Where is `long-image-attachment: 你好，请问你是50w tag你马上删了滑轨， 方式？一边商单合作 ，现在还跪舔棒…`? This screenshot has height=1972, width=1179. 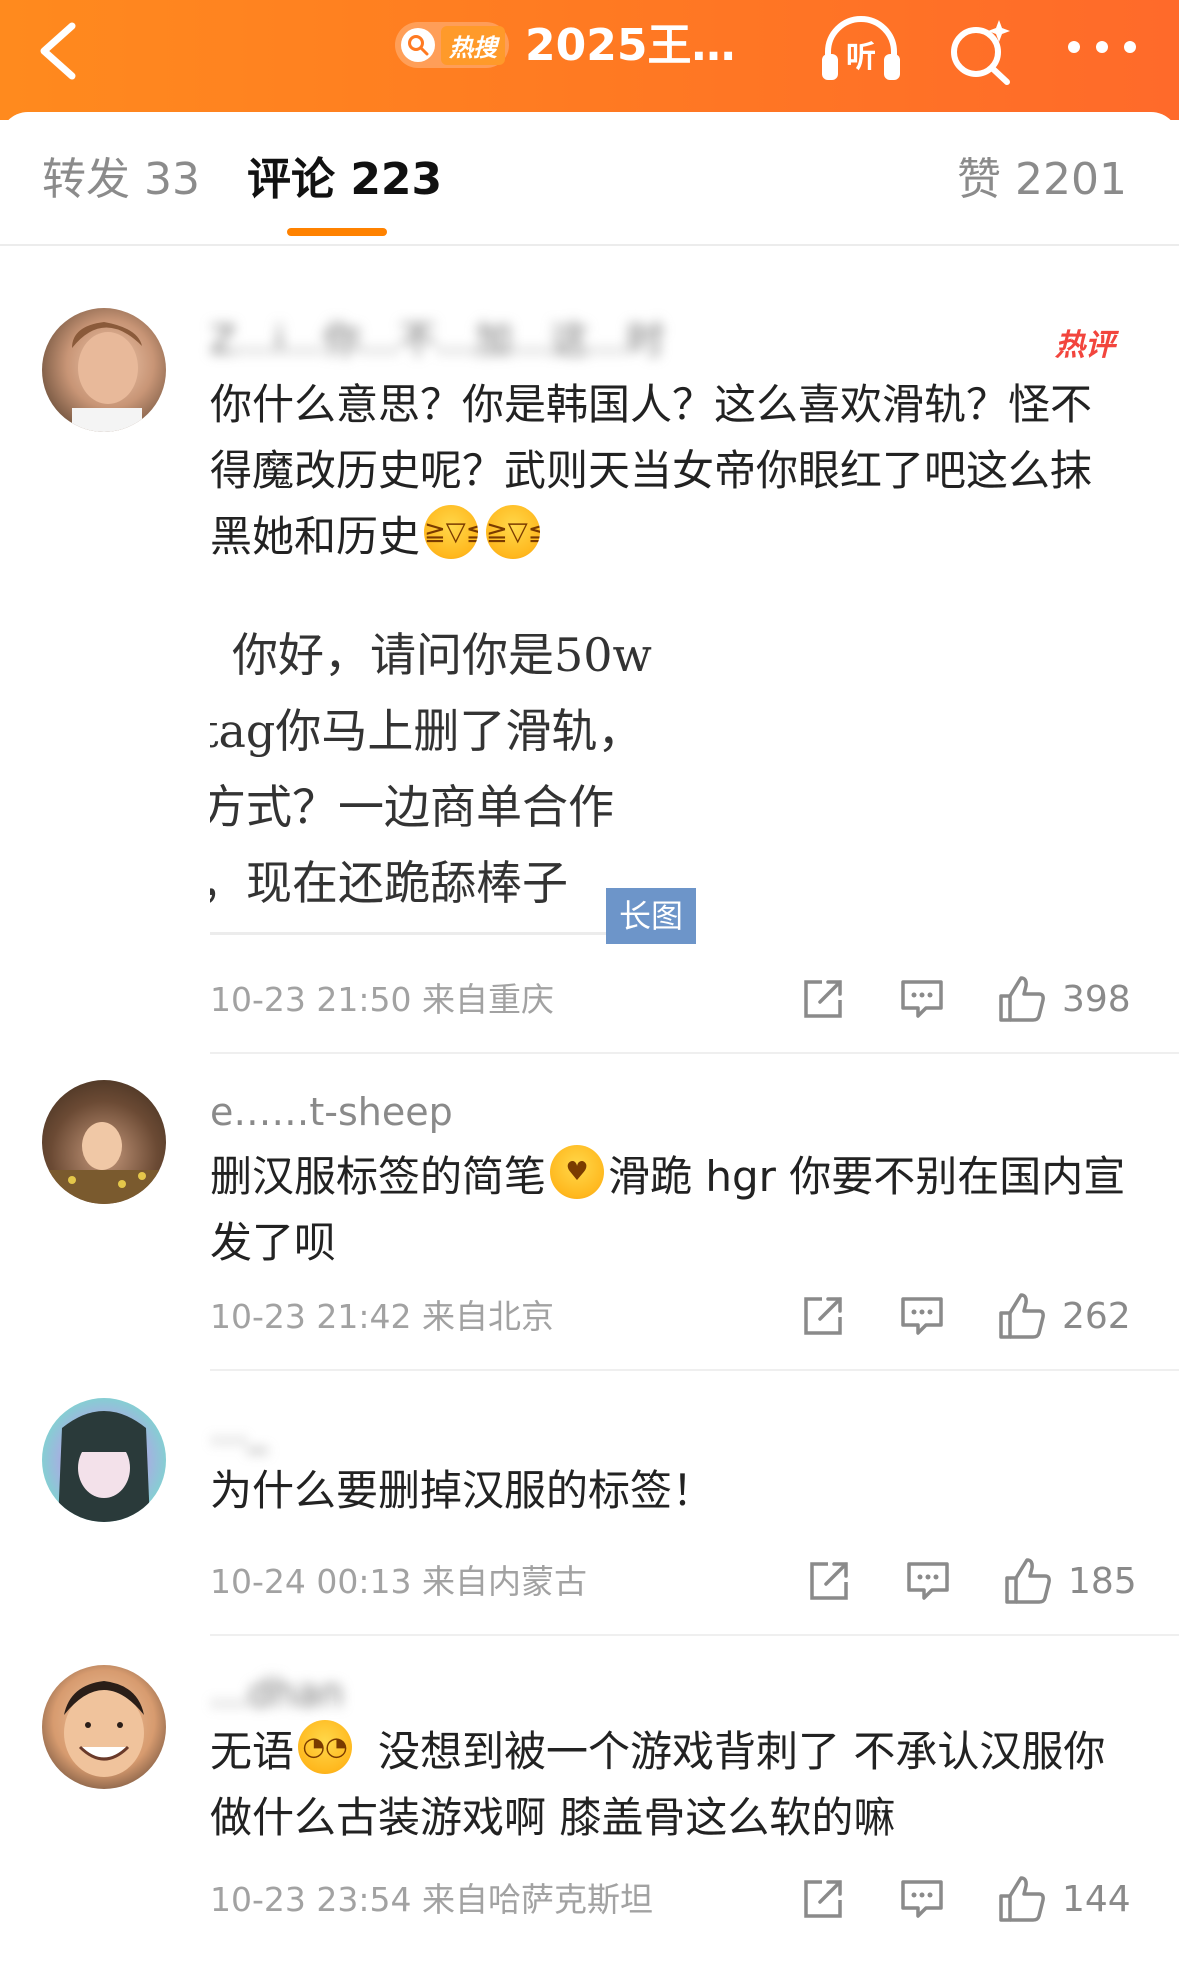
long-image-attachment: 你好，请问你是50w tag你马上删了滑轨， 方式？一边商单合作 ，现在还跪舔棒… is located at coordinates (453, 770).